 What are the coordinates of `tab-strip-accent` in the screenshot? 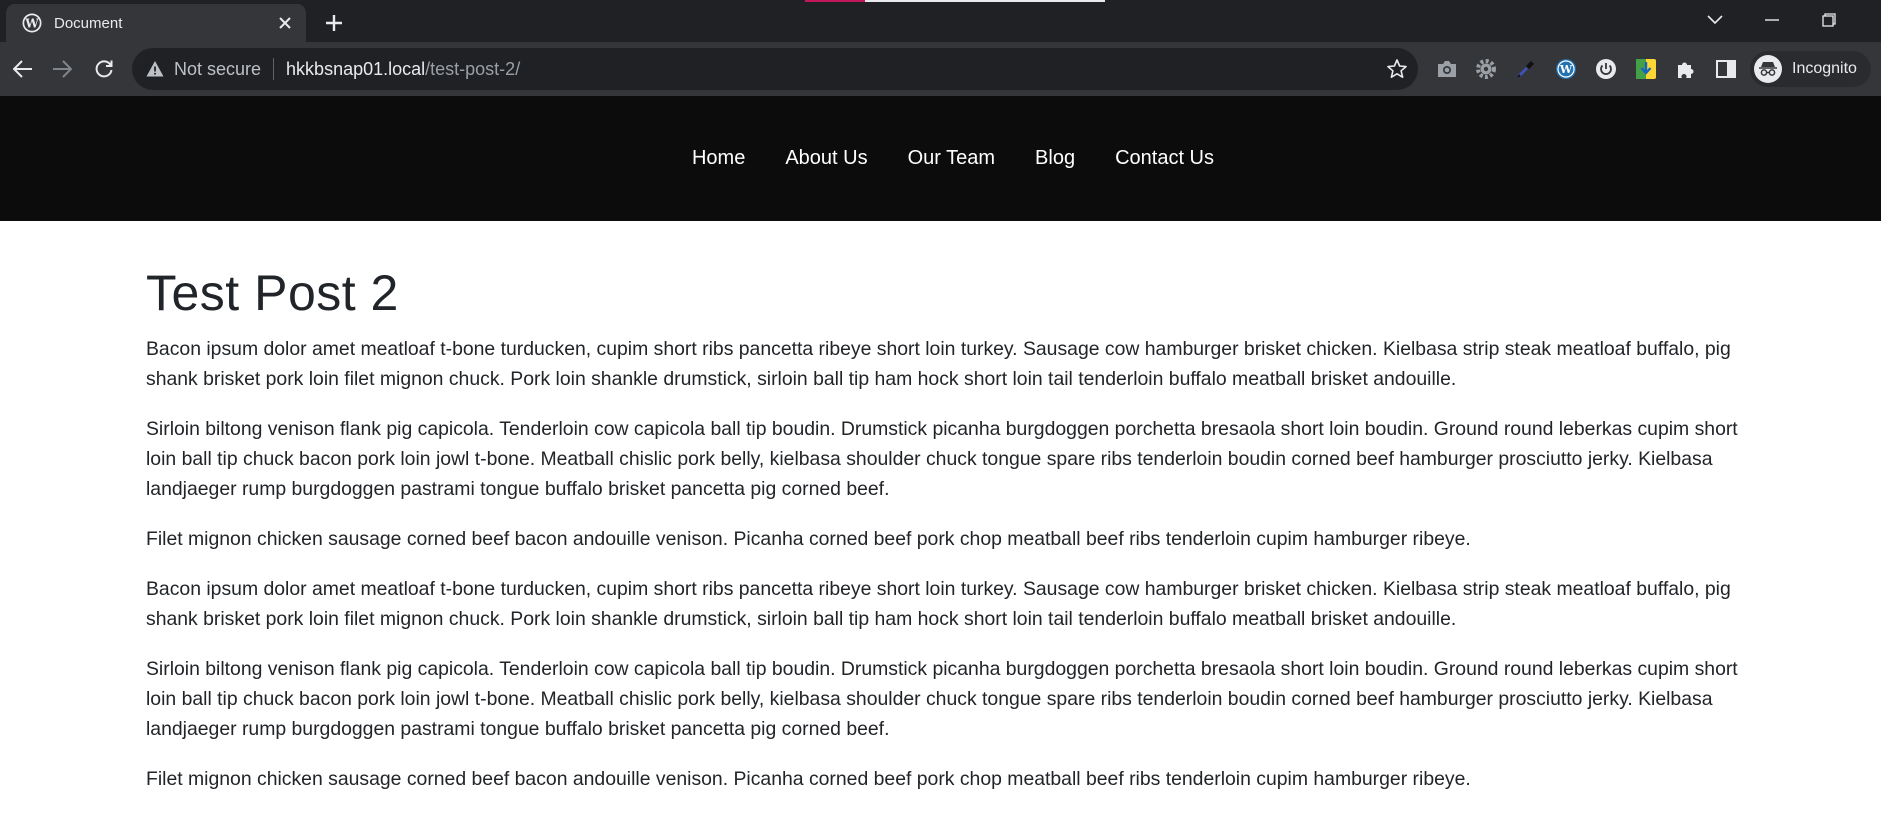 It's located at (835, 1).